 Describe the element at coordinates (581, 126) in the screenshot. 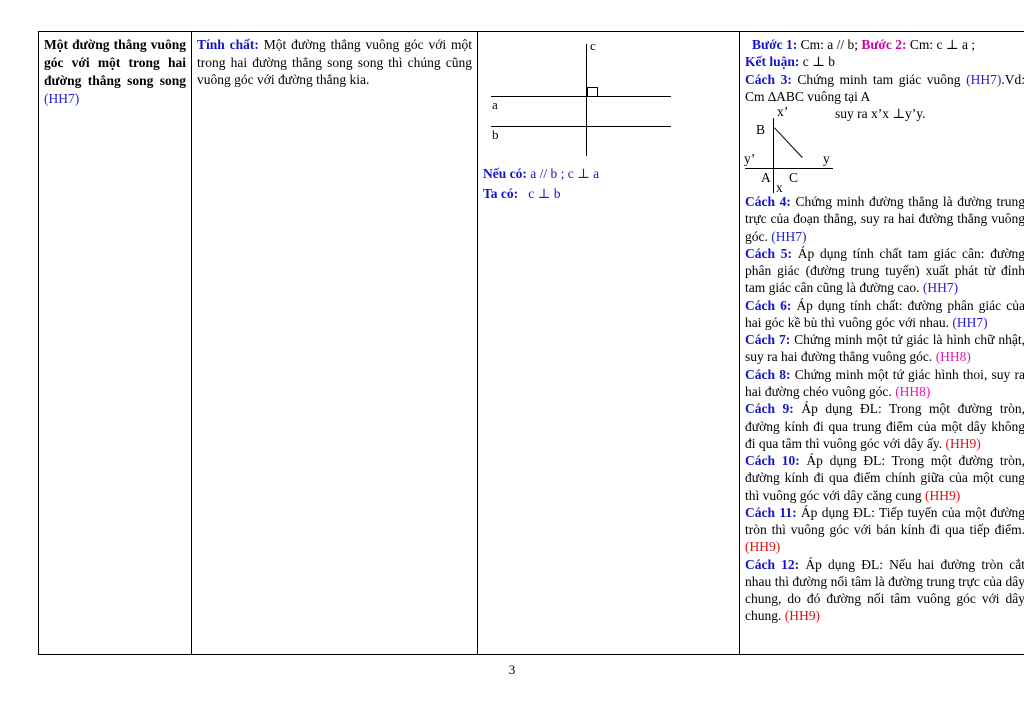

I see `line-b-segment` at that location.